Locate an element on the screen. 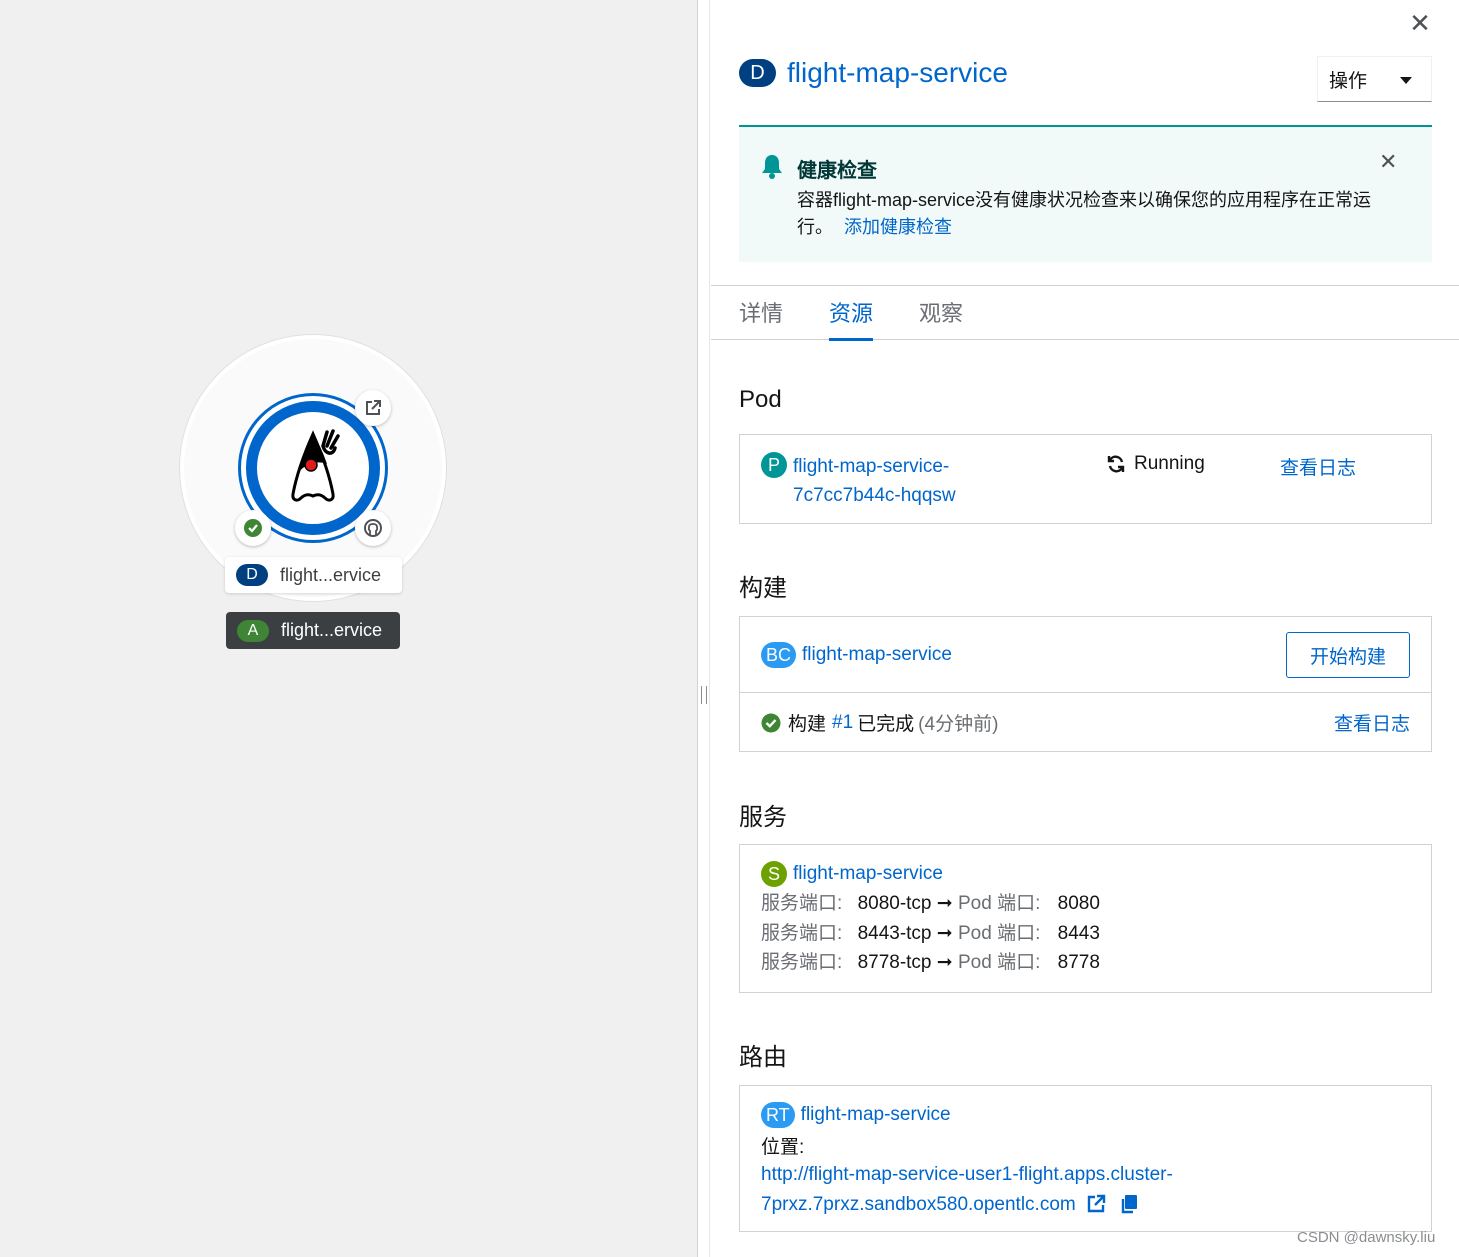  alert-close-button: ✕ is located at coordinates (1388, 162).